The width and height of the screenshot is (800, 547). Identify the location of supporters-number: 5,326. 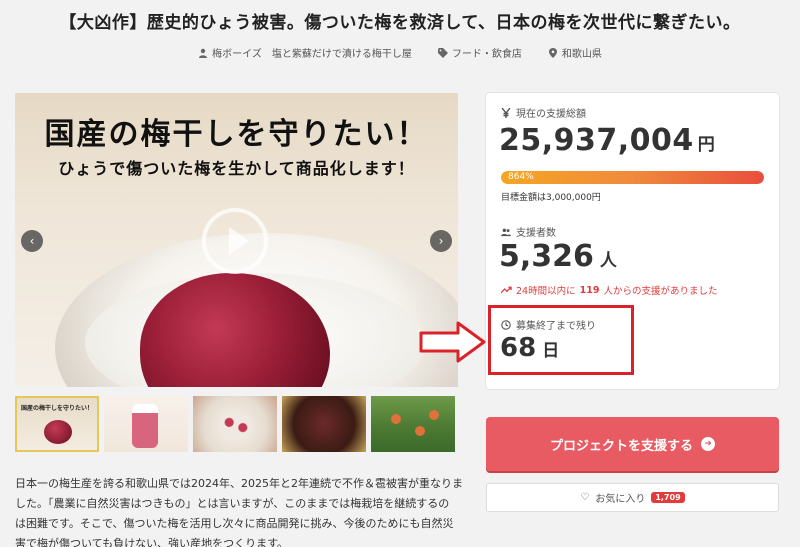
(546, 256).